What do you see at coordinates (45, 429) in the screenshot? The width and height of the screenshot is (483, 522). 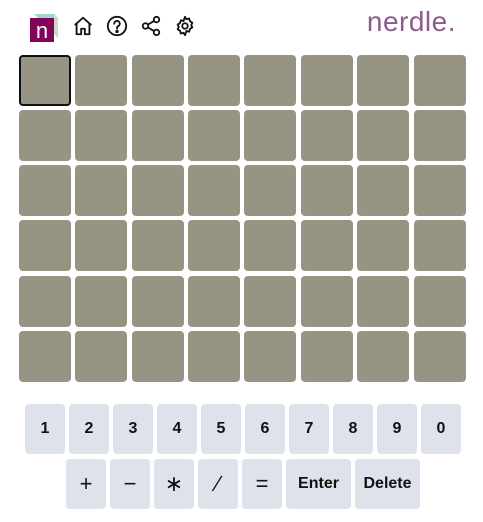 I see `key-1: 1` at bounding box center [45, 429].